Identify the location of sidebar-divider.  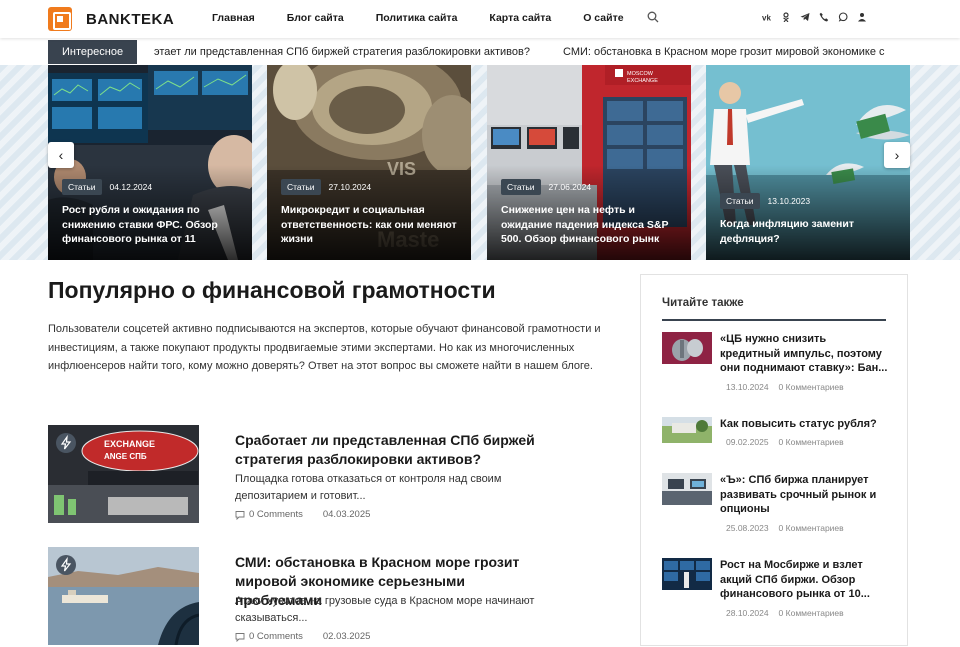
(774, 320).